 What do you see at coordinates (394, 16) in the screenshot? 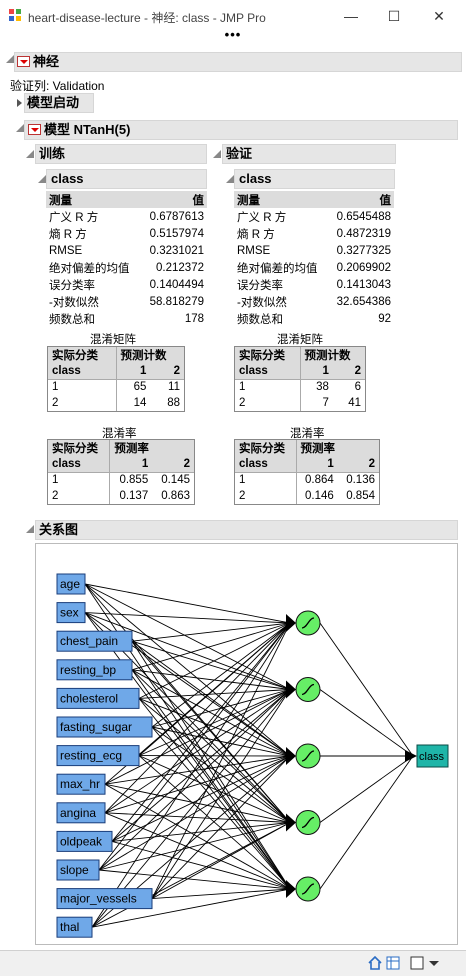
I see `maximize-button: ☐` at bounding box center [394, 16].